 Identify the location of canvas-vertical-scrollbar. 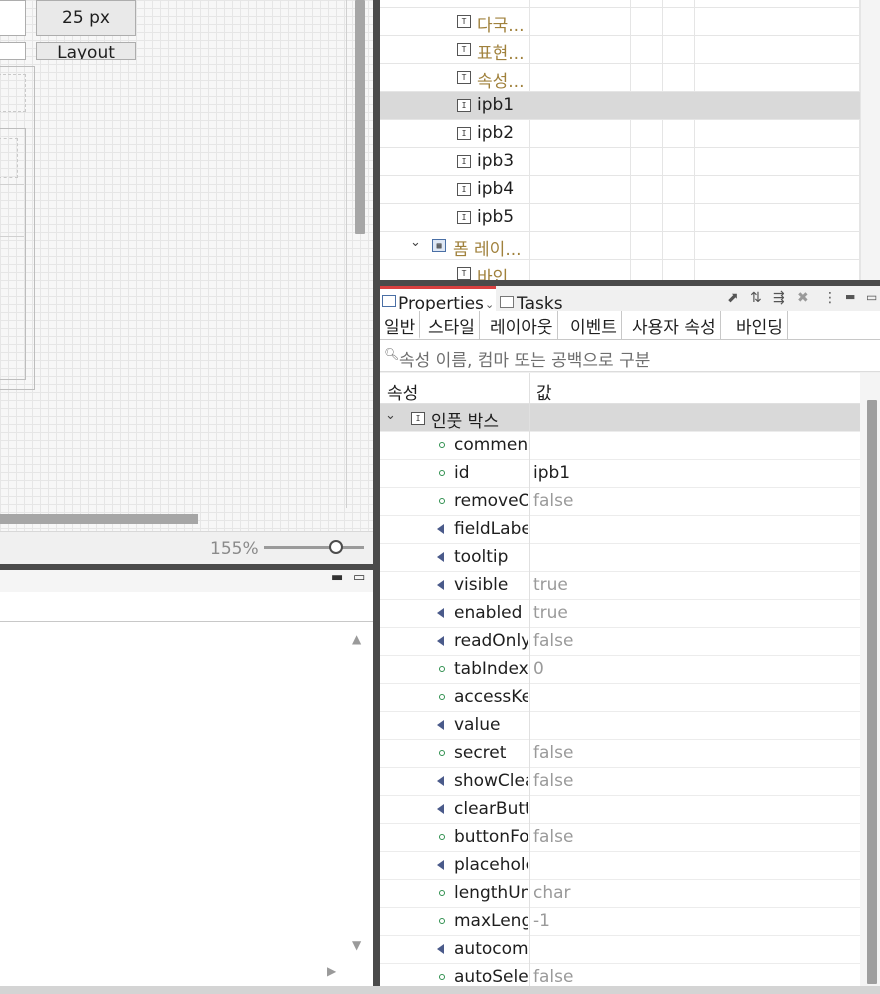
(360, 117).